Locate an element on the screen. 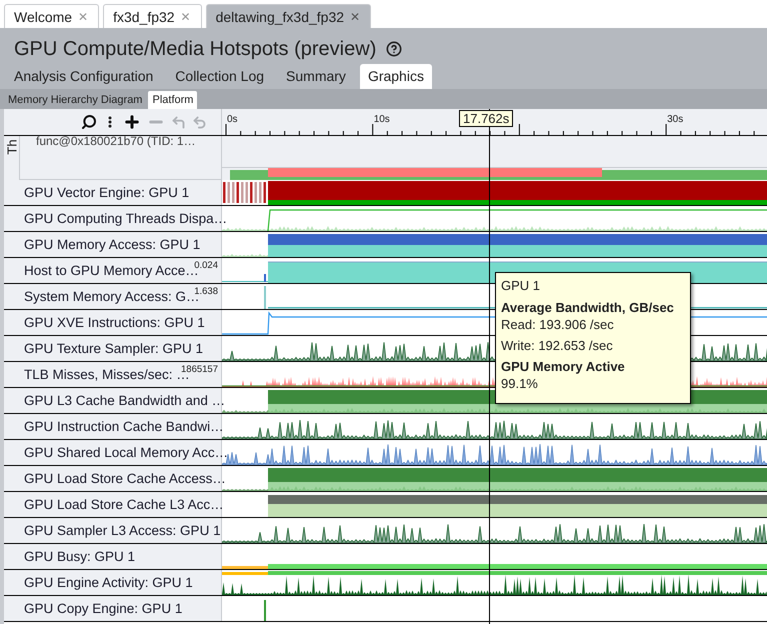 The height and width of the screenshot is (624, 767). document-tab: deltawing_fx3d_fp32 ✕ is located at coordinates (289, 16).